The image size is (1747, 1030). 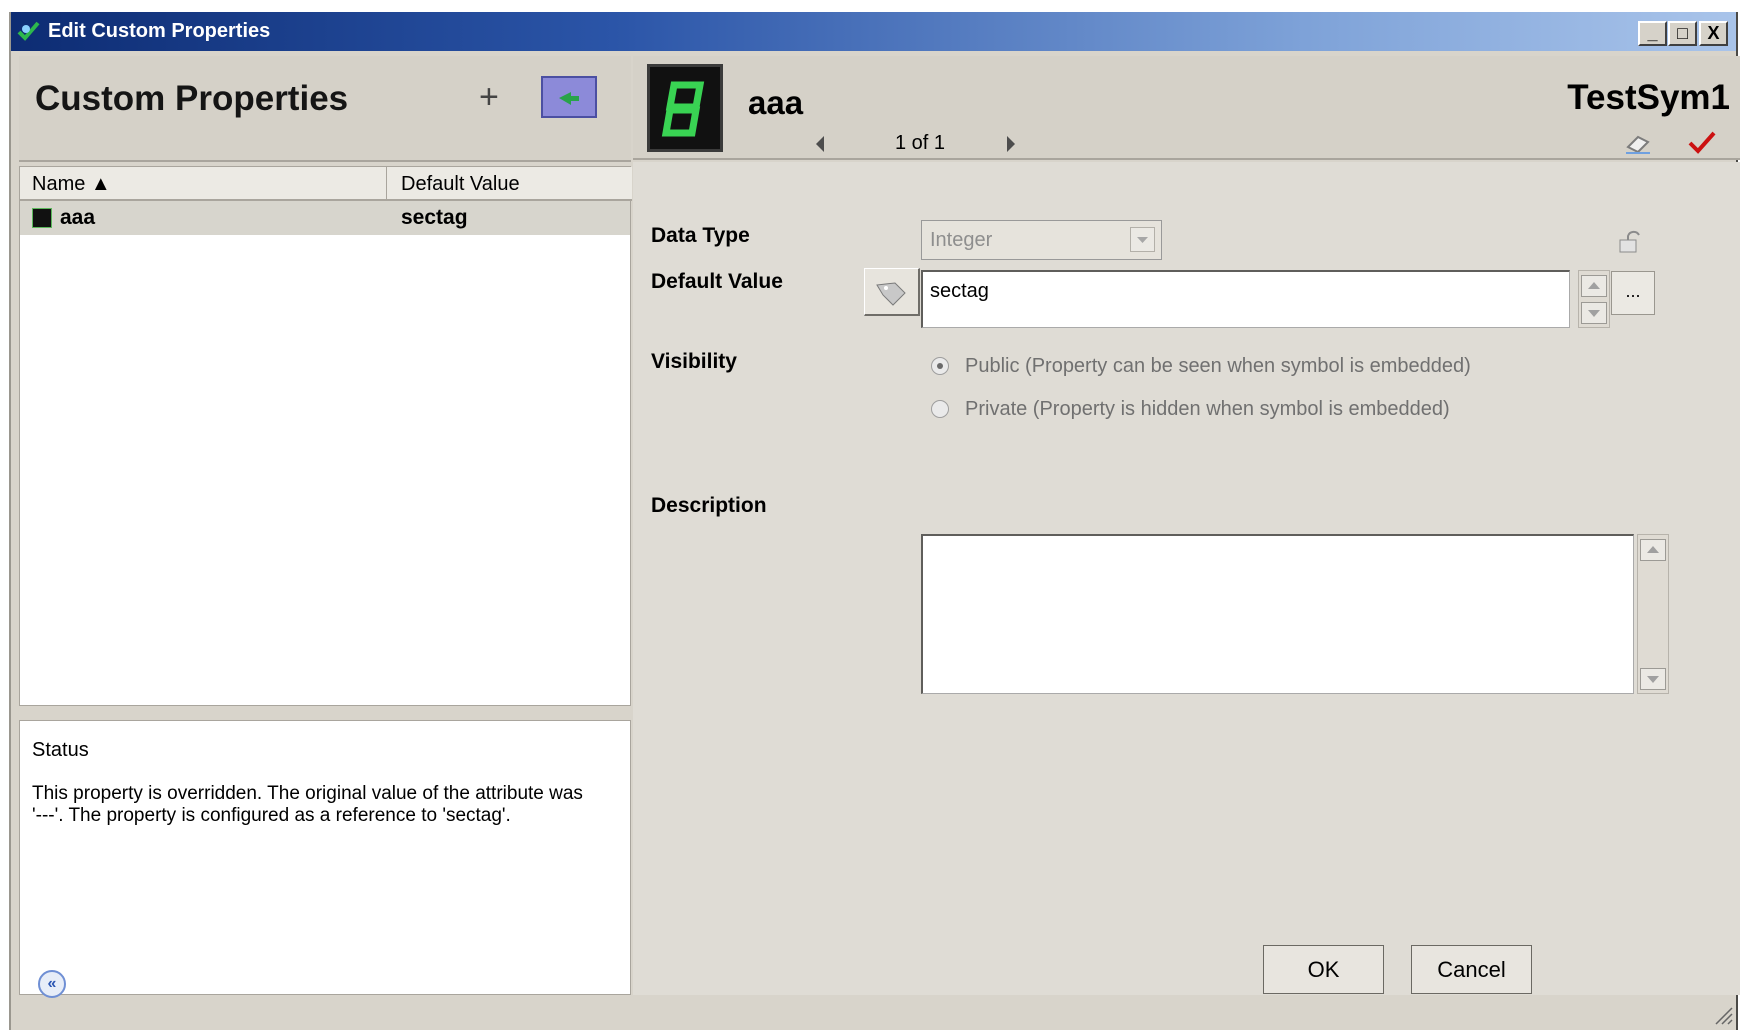 What do you see at coordinates (509, 184) in the screenshot?
I see `default-value-column-header: Default Value` at bounding box center [509, 184].